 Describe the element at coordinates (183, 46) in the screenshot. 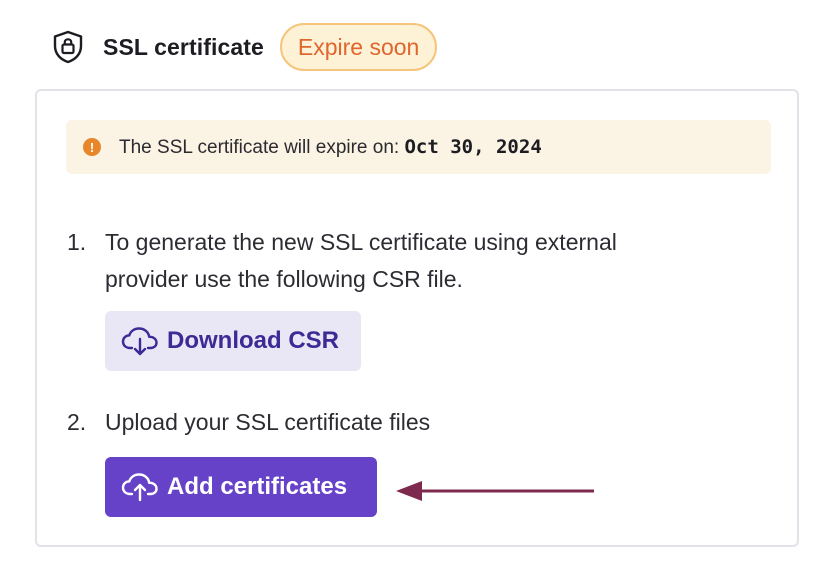

I see `page-title: SSL certificate` at that location.